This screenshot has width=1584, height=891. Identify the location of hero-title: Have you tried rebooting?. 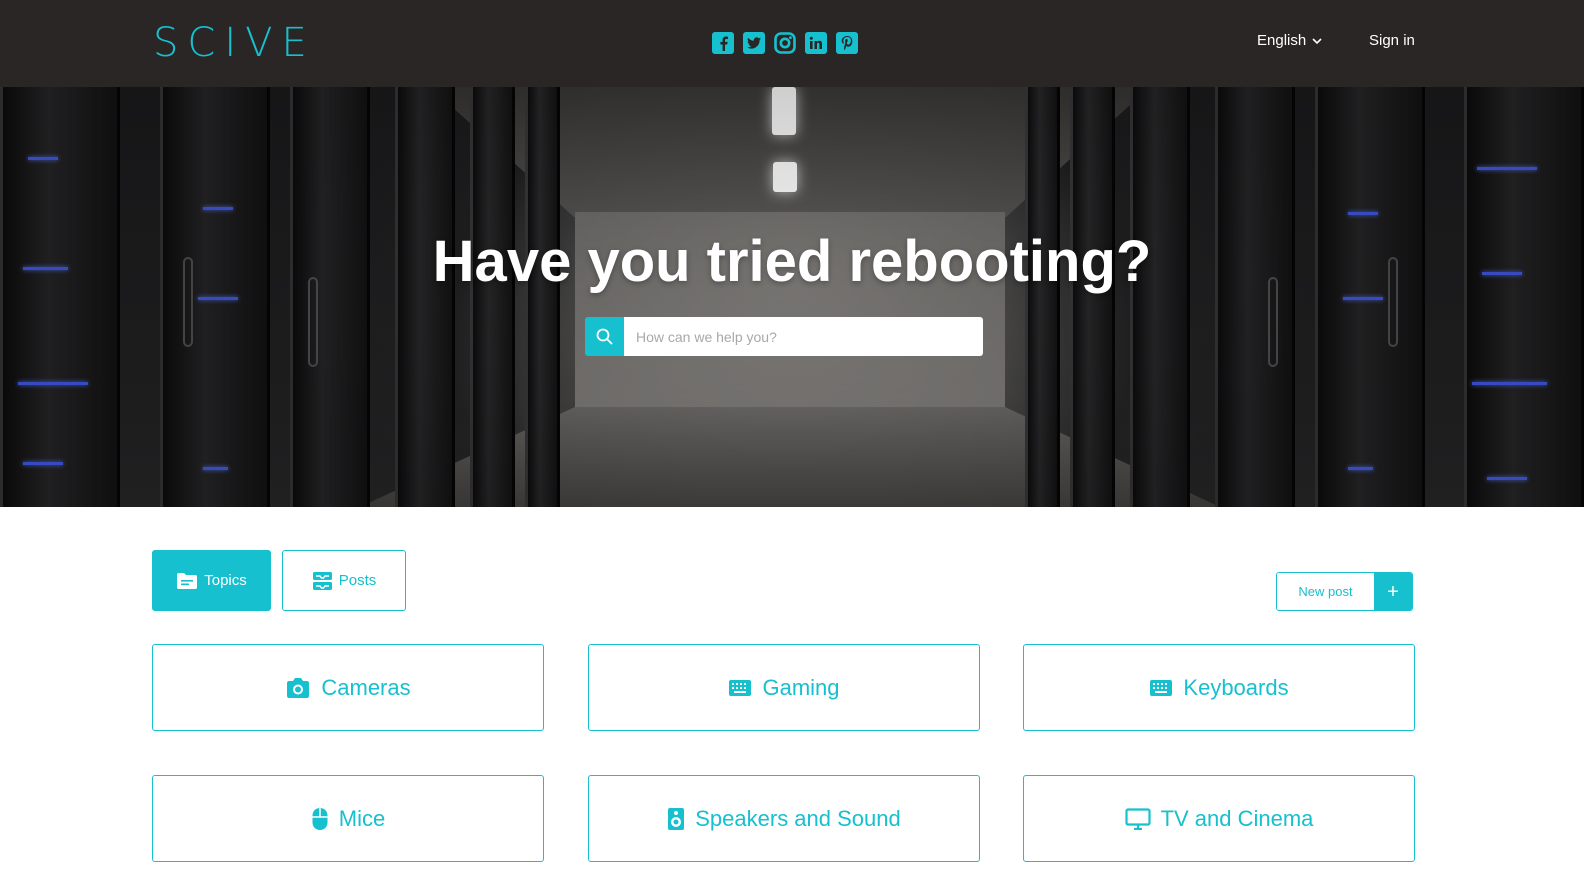
(792, 261).